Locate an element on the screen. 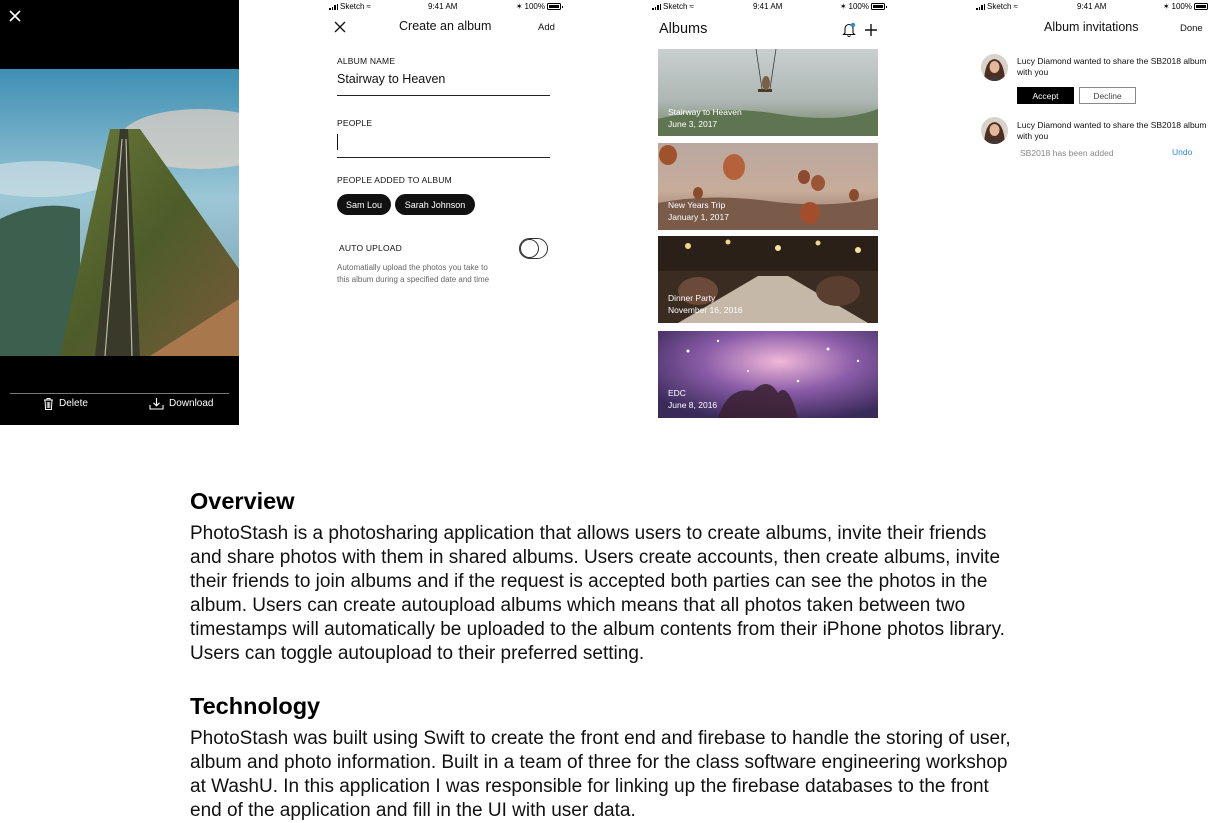 This screenshot has height=823, width=1208. technology-heading: Technology is located at coordinates (255, 706).